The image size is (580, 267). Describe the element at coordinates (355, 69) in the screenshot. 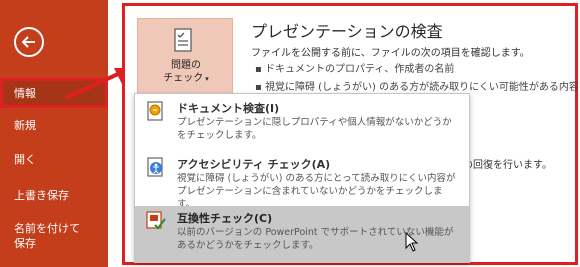

I see `bullet-item: ▪ ドキュメントのプロパティ、作成者の名前` at that location.